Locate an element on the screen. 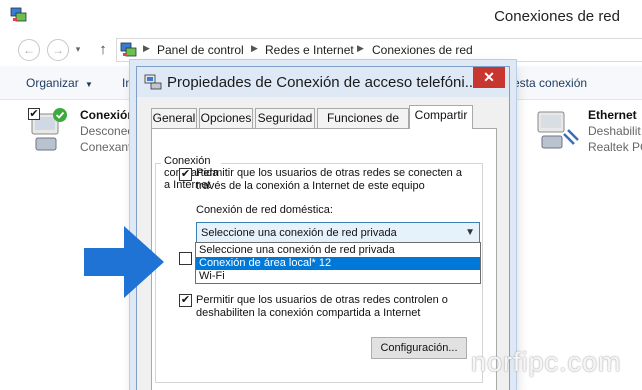  organize-button: Organizar ▼ is located at coordinates (59, 83).